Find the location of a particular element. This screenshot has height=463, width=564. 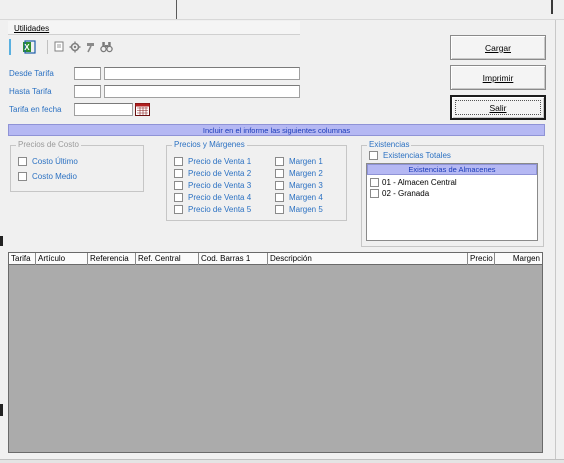

hasta-tarifa-code-input is located at coordinates (87, 91).